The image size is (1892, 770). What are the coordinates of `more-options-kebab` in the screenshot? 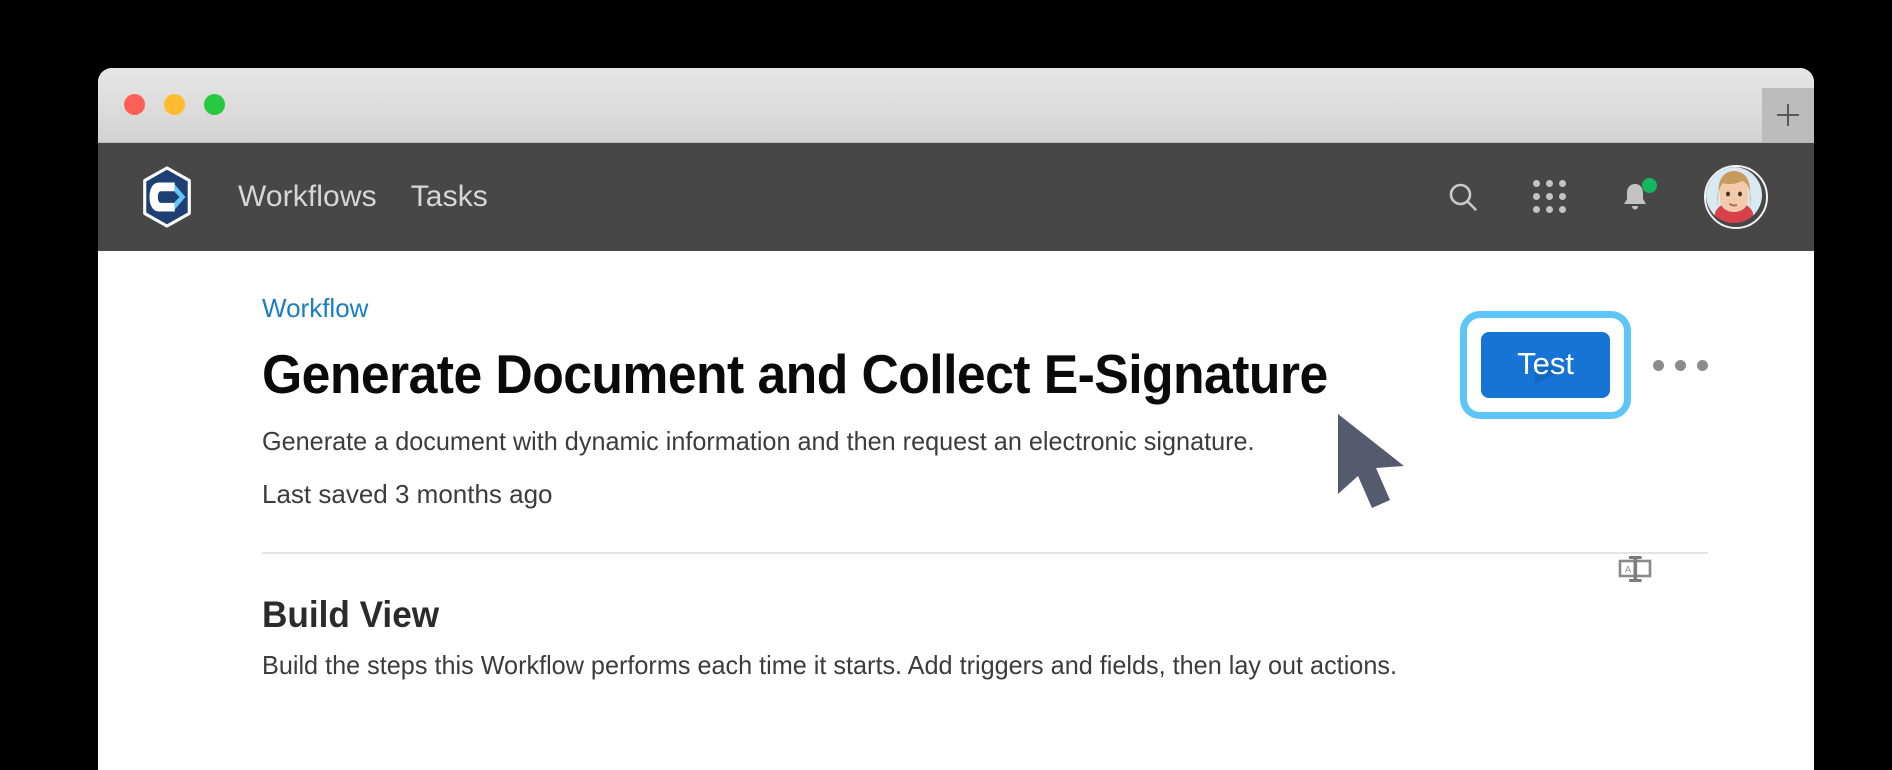 It's located at (1680, 365).